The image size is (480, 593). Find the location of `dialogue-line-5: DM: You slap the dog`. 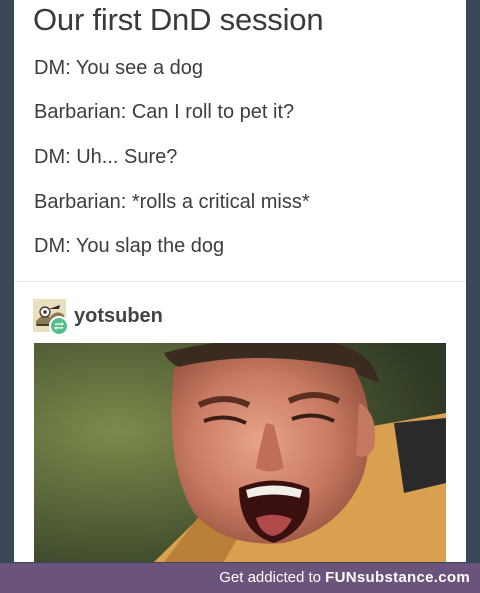

dialogue-line-5: DM: You slap the dog is located at coordinates (129, 246).